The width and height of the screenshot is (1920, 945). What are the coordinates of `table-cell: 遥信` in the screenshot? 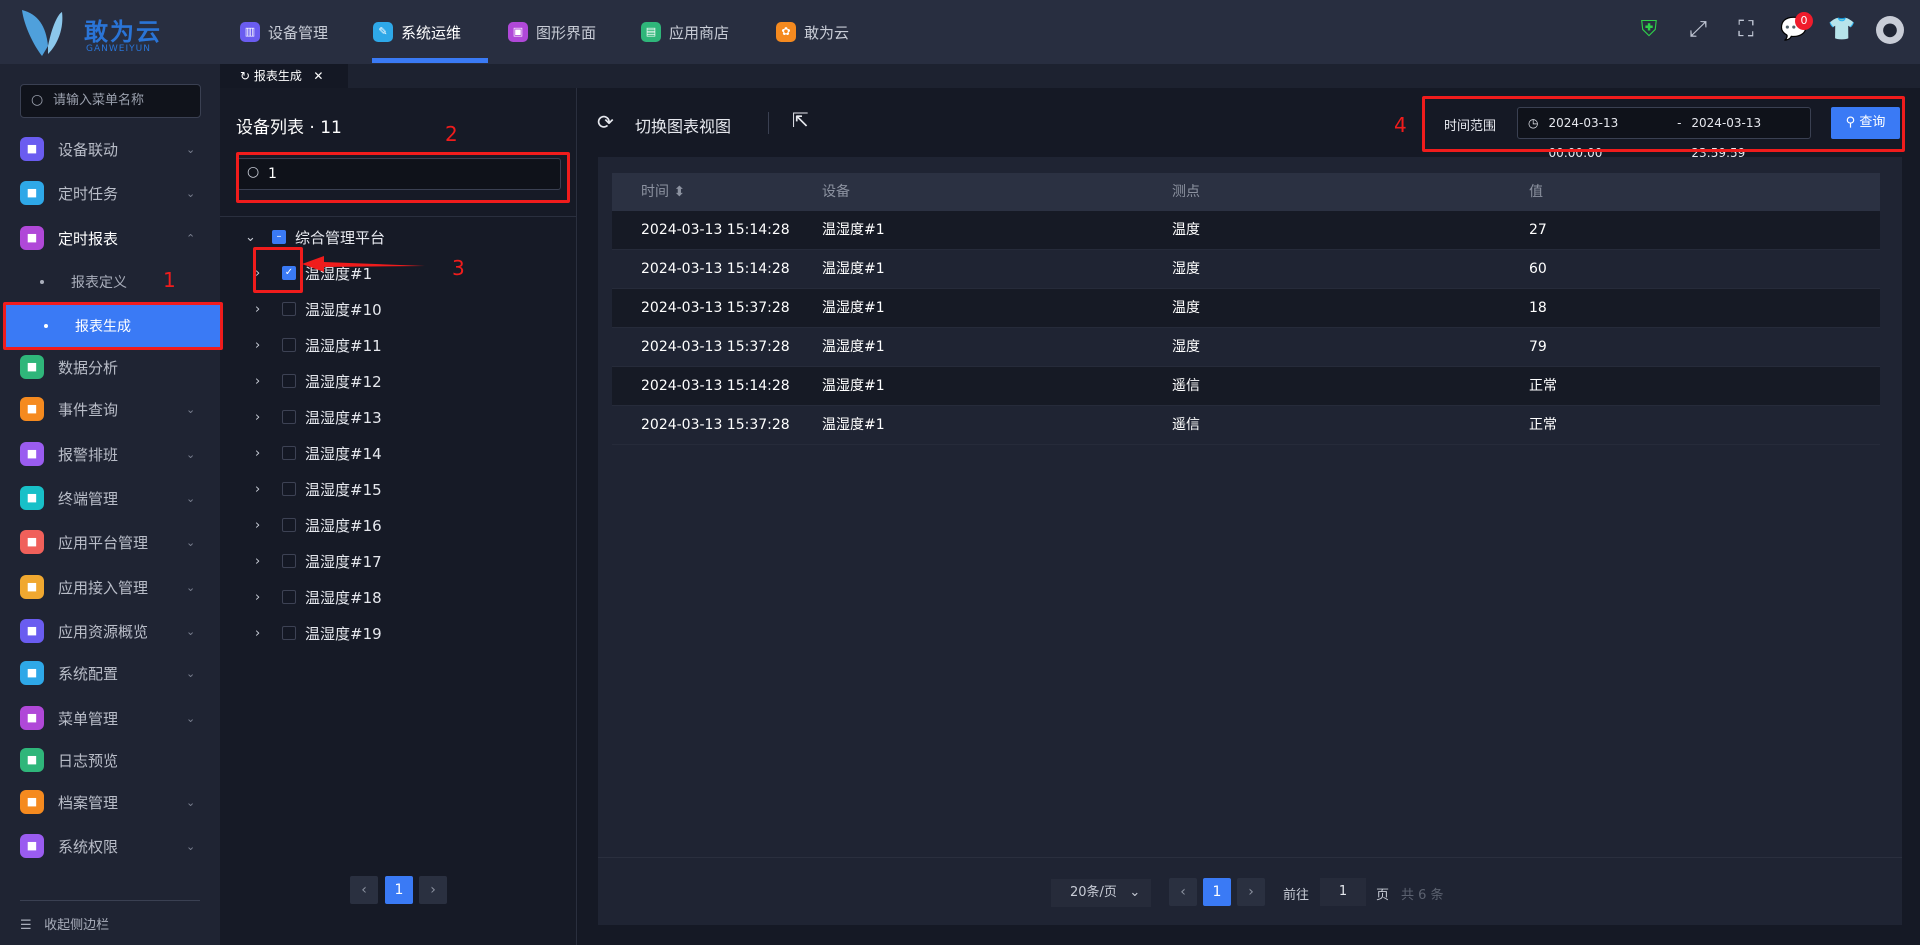 It's located at (1186, 425).